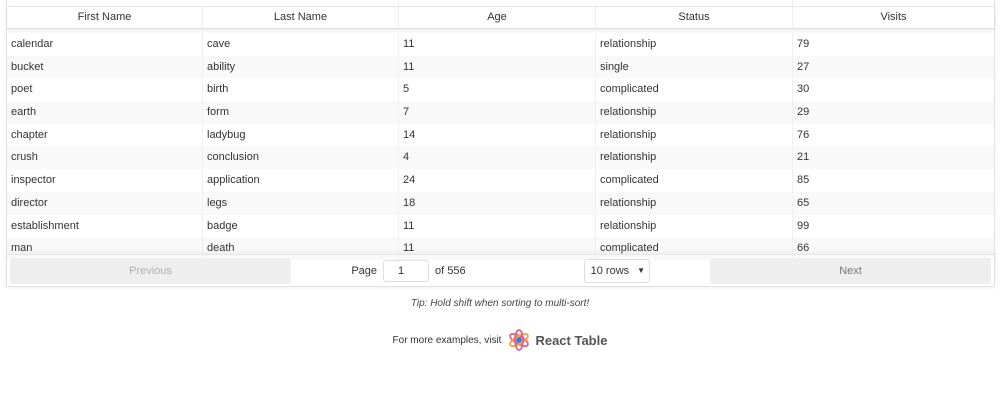  Describe the element at coordinates (105, 44) in the screenshot. I see `cell-first-name: calendar` at that location.